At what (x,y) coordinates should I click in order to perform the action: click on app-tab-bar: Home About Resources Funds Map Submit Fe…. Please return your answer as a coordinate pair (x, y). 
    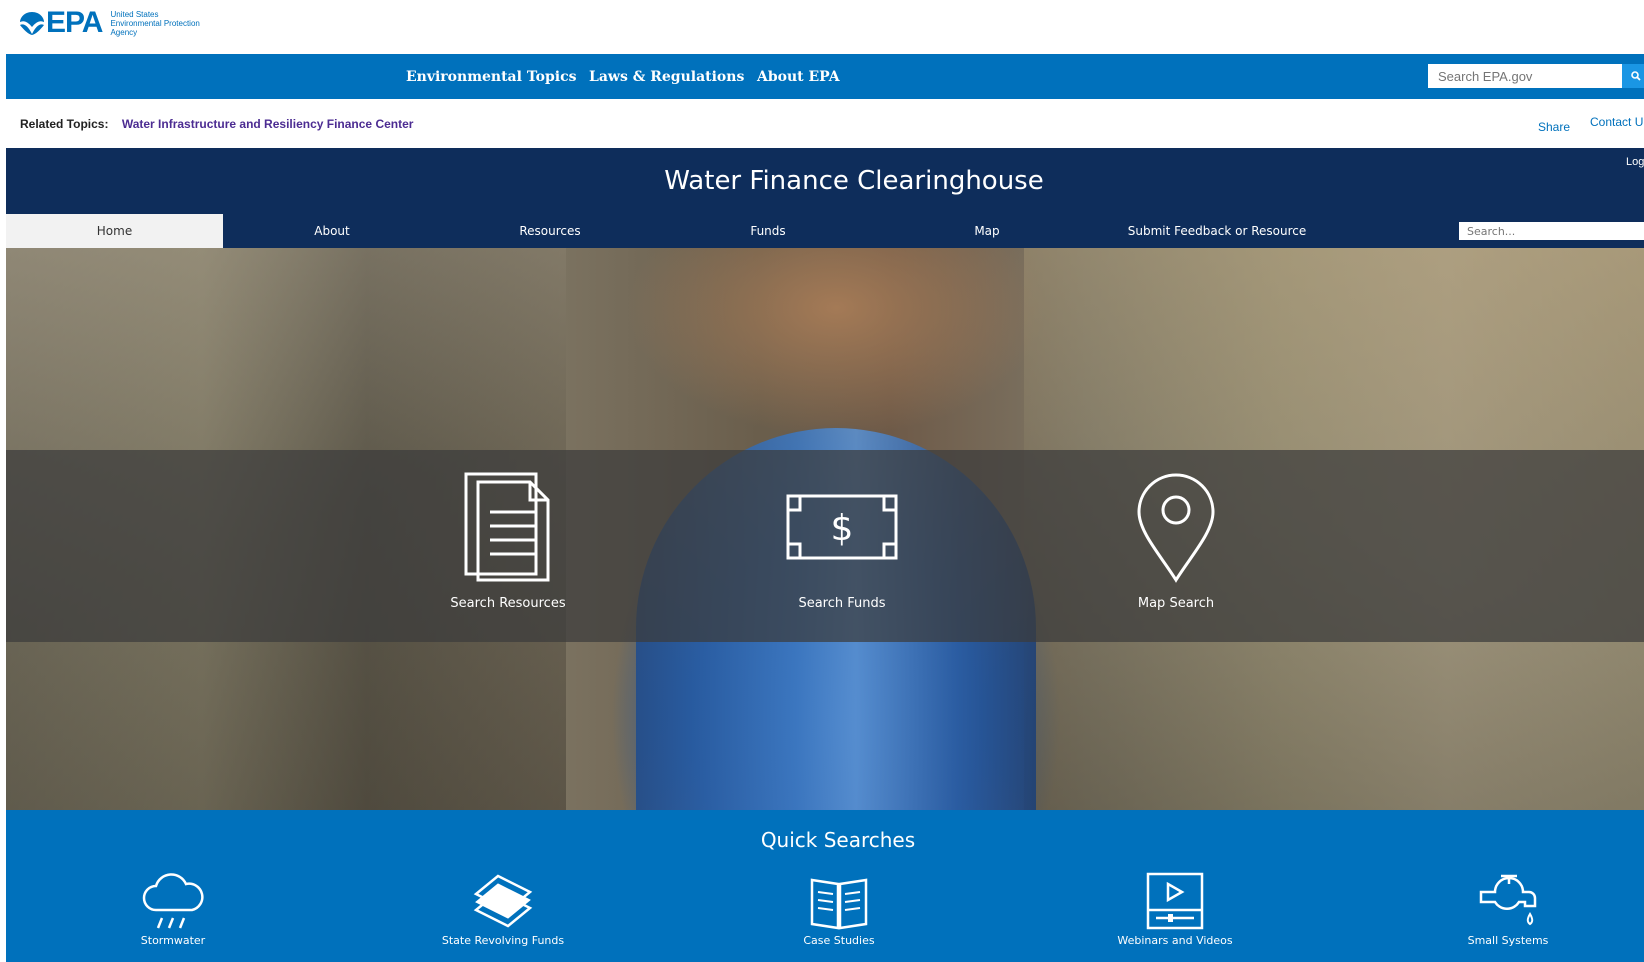
    Looking at the image, I should click on (825, 231).